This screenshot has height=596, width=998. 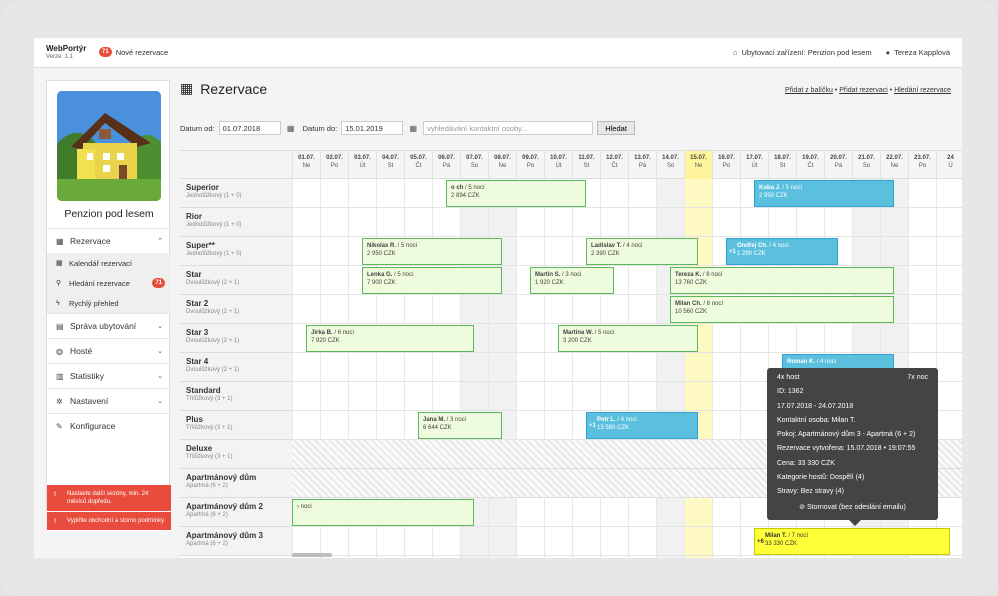 I want to click on room-type: Dvoulůžkový (2 + 1), so click(x=213, y=312).